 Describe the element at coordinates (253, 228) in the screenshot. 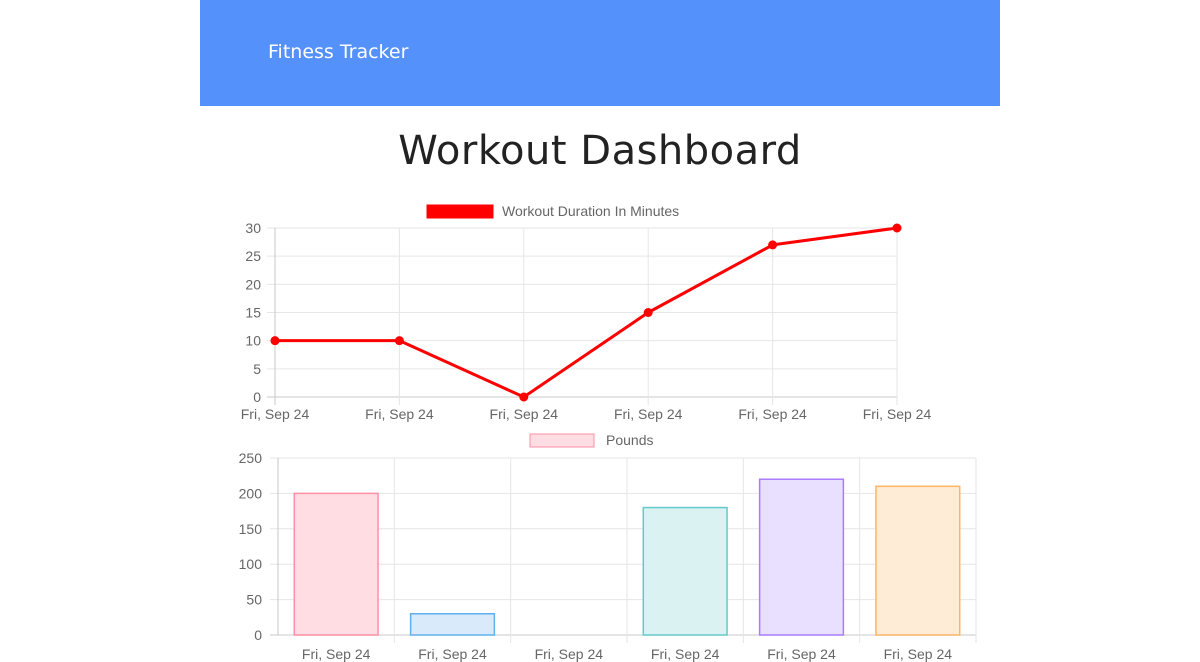

I see `y-tick-label: 30` at that location.